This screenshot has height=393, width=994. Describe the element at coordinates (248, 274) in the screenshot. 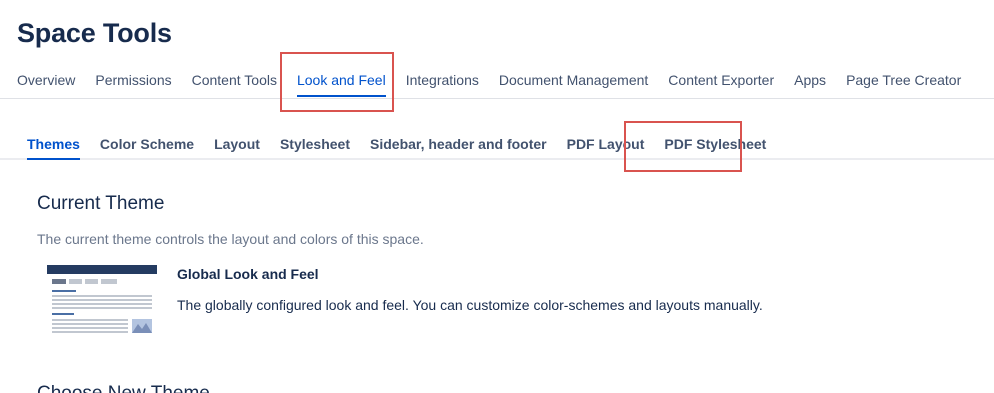

I see `theme-name: Global Look and Feel` at that location.